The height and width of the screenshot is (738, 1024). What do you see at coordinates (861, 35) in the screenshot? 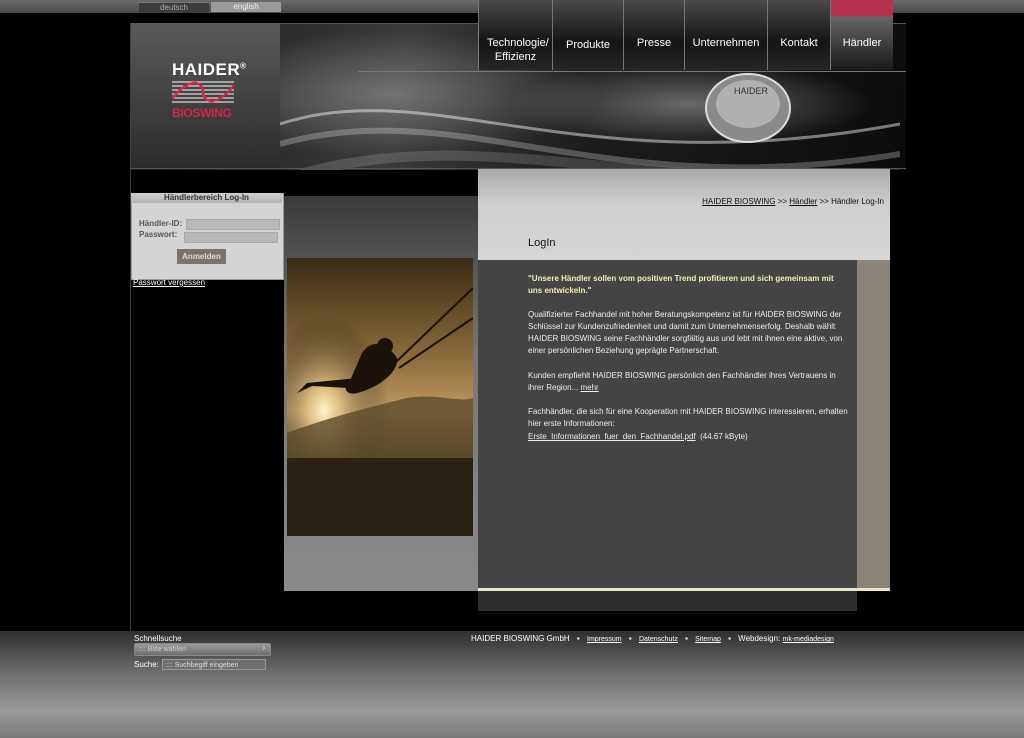
I see `nav-haendler: Händler` at bounding box center [861, 35].